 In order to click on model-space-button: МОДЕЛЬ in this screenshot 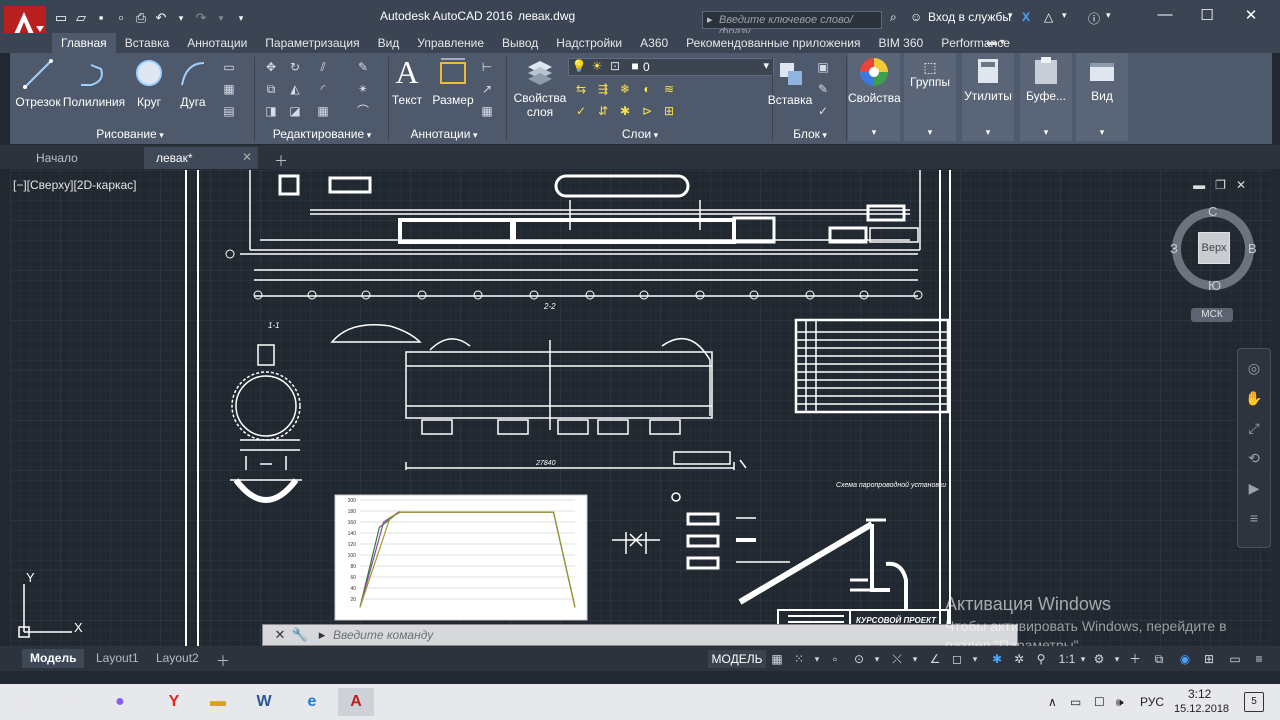, I will do `click(737, 659)`.